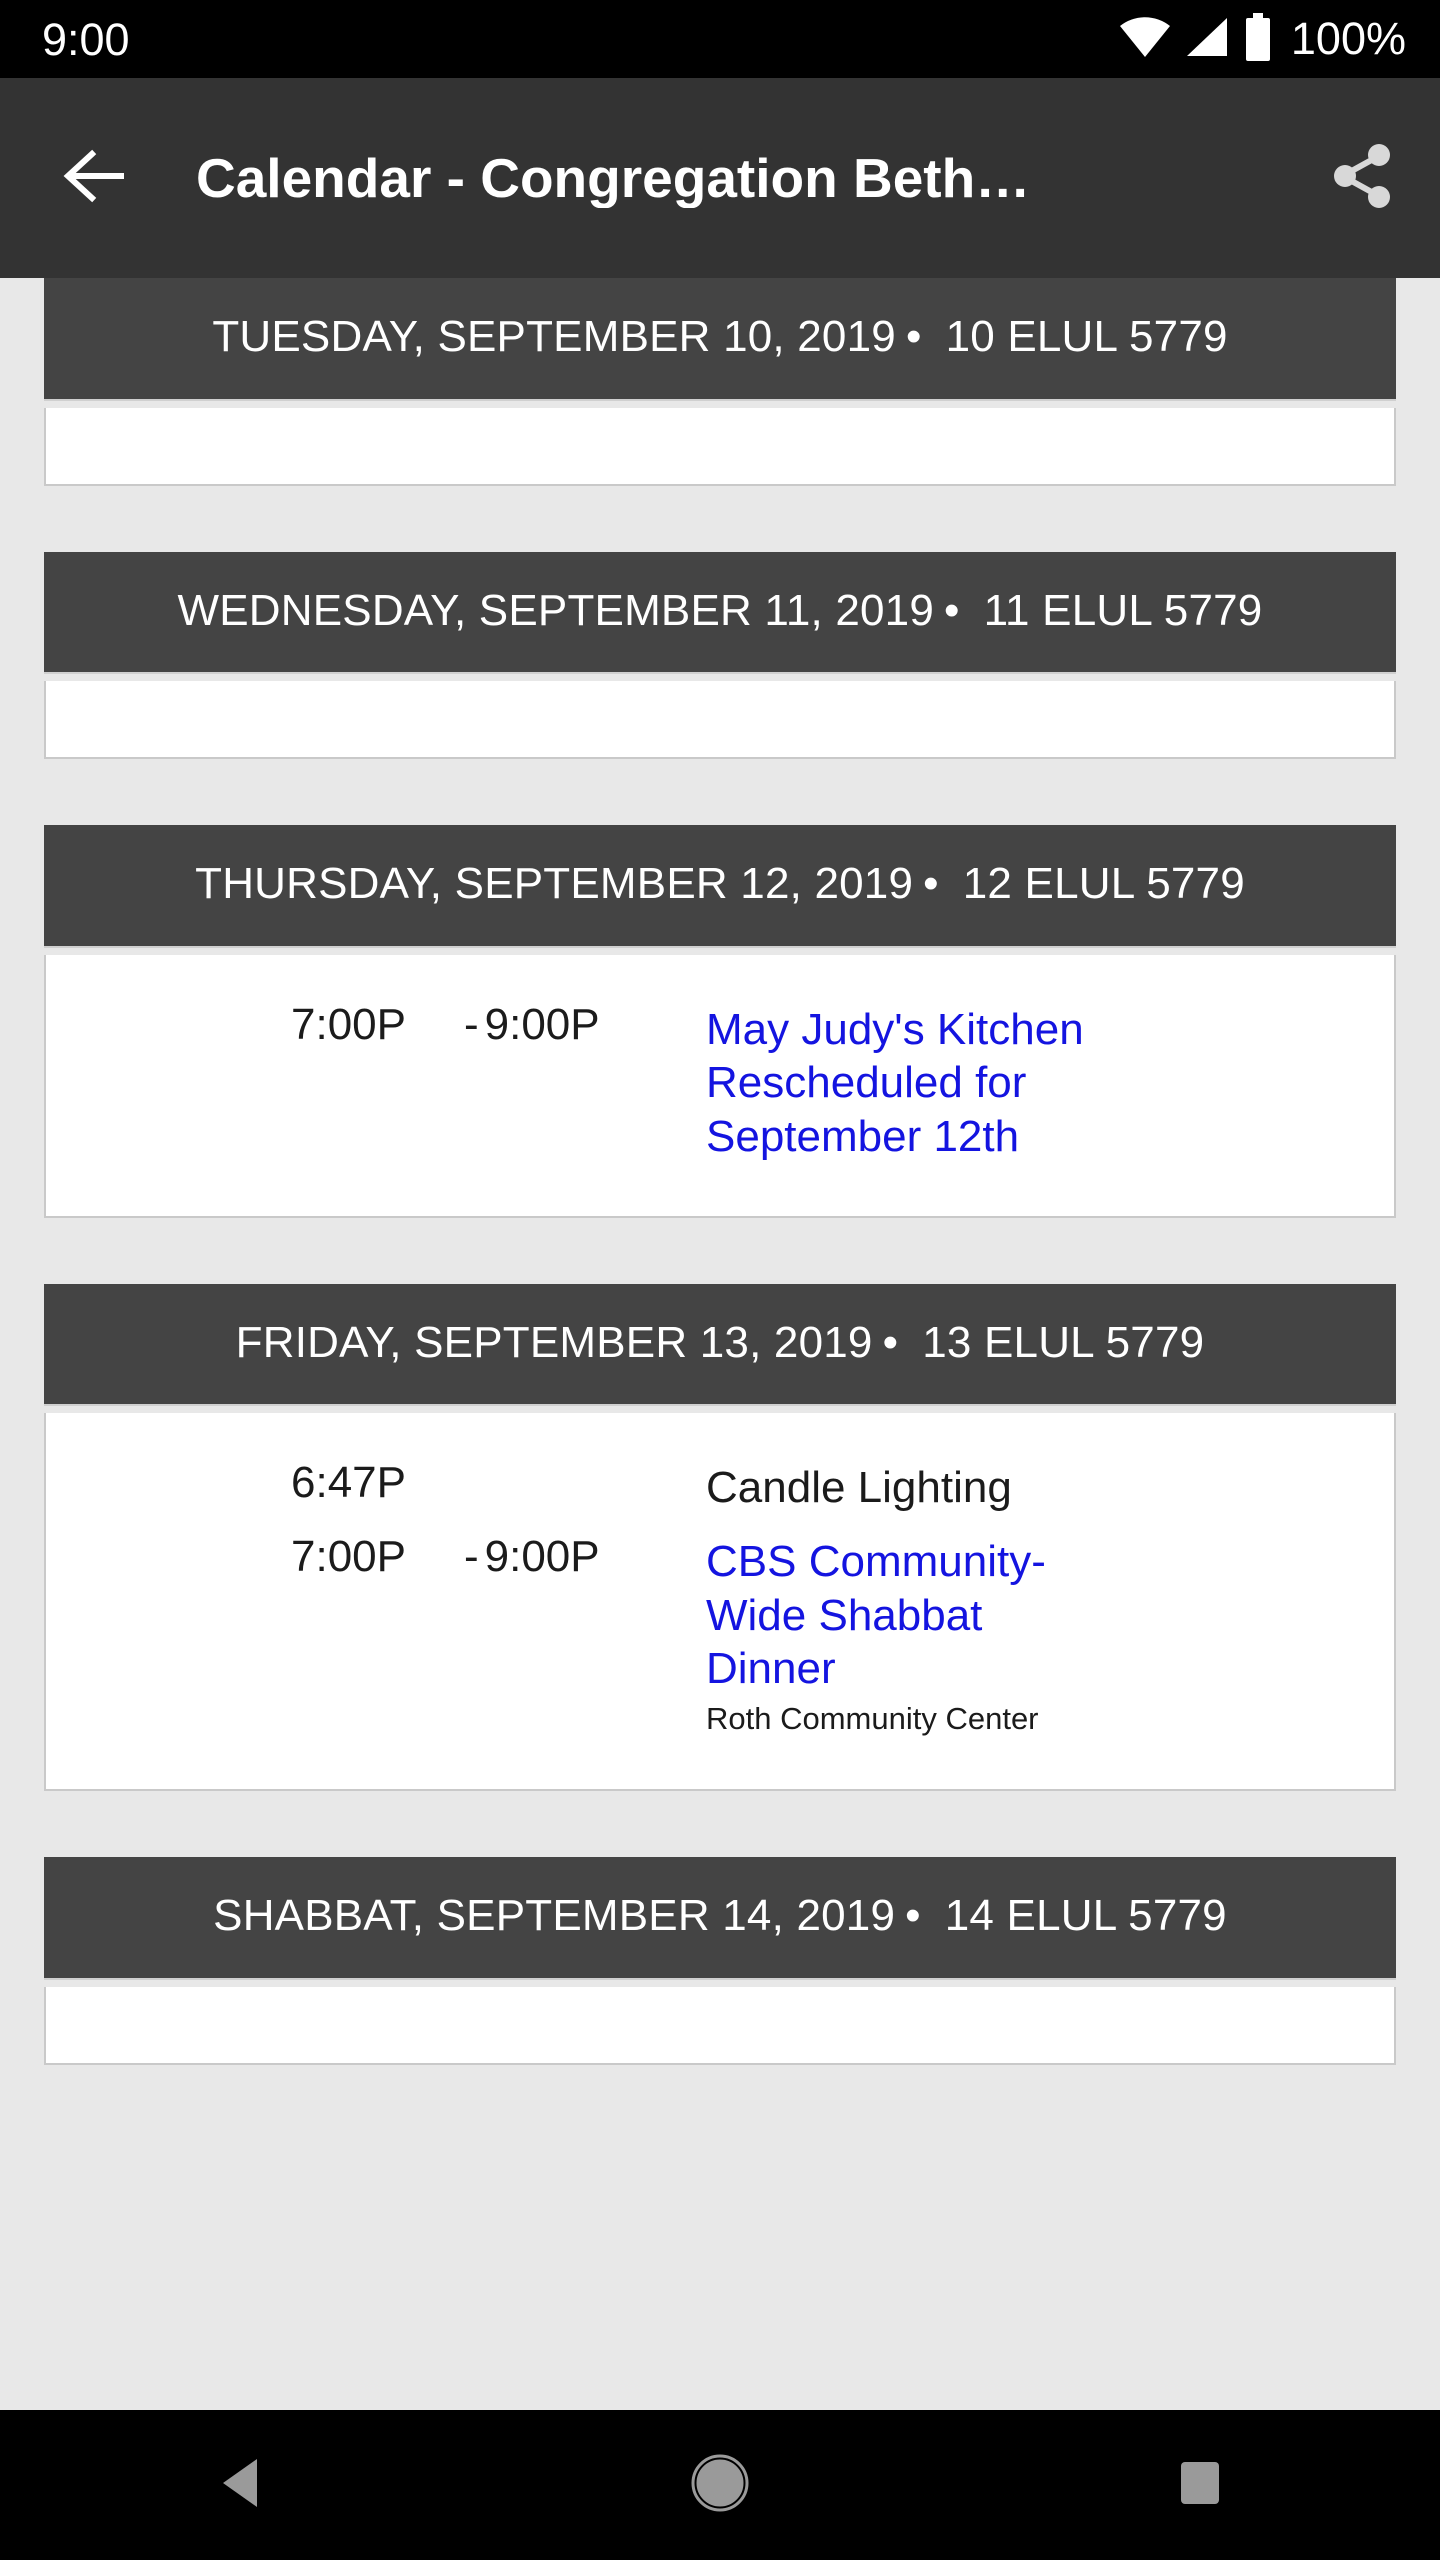 This screenshot has height=2560, width=1440. Describe the element at coordinates (1063, 1342) in the screenshot. I see `day-hebrew-date: 13 ELUL 5779` at that location.